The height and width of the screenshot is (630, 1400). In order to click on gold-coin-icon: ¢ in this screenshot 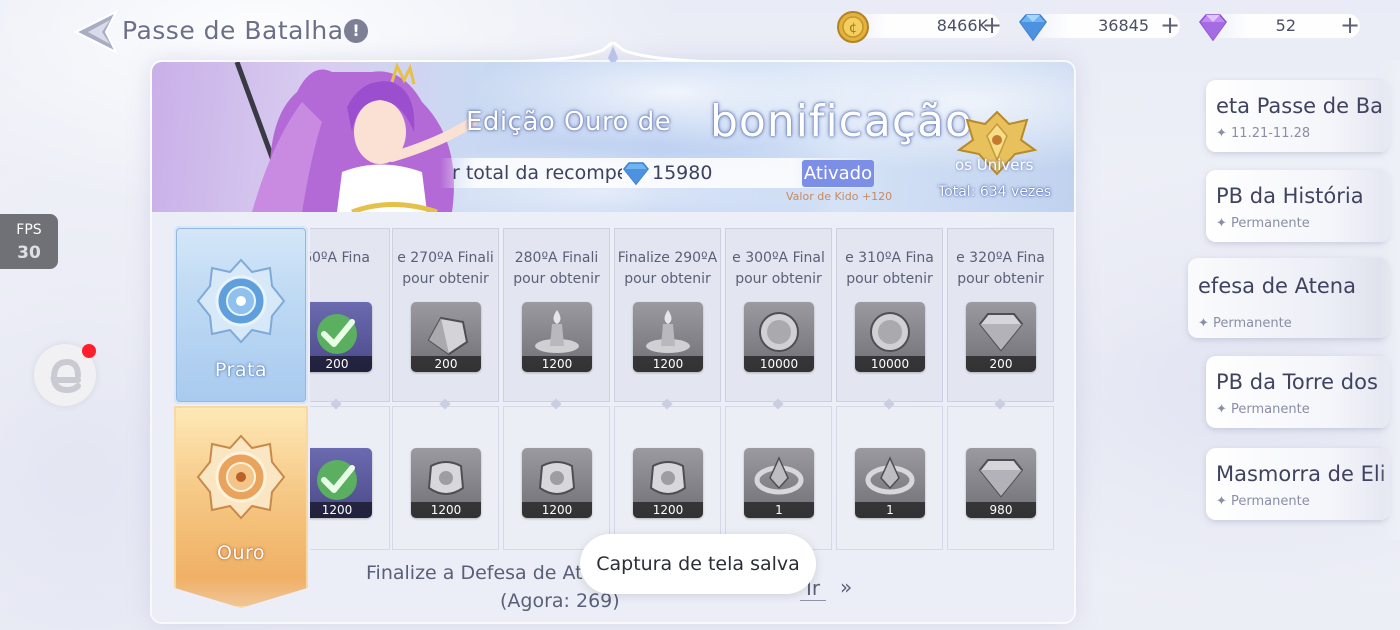, I will do `click(853, 27)`.